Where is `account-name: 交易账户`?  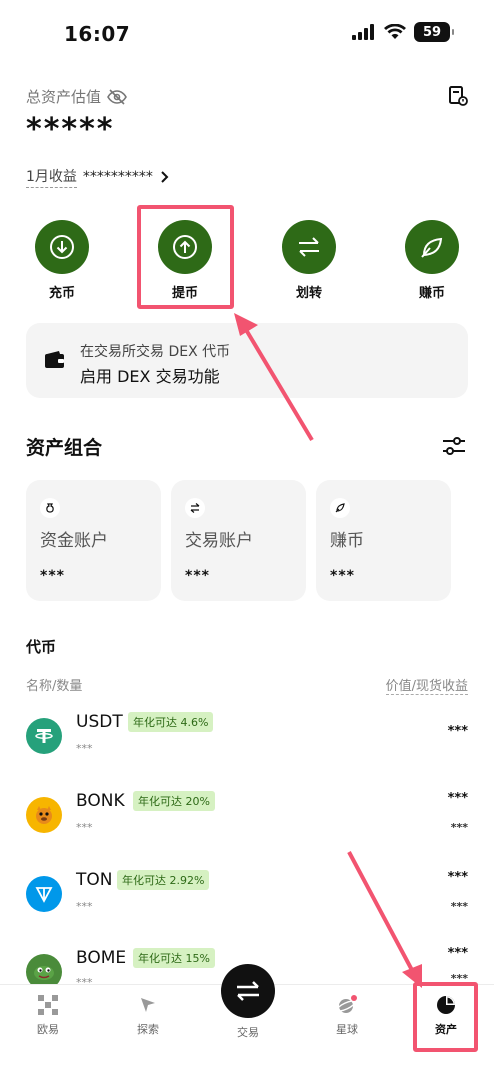 account-name: 交易账户 is located at coordinates (219, 541).